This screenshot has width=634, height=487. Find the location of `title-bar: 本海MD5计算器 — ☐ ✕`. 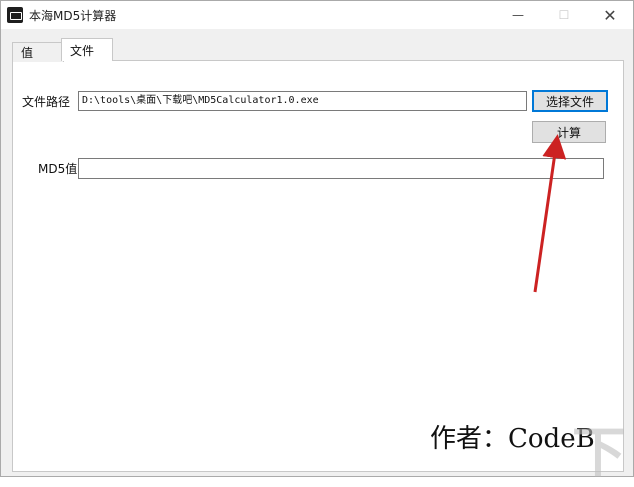

title-bar: 本海MD5计算器 — ☐ ✕ is located at coordinates (317, 15).